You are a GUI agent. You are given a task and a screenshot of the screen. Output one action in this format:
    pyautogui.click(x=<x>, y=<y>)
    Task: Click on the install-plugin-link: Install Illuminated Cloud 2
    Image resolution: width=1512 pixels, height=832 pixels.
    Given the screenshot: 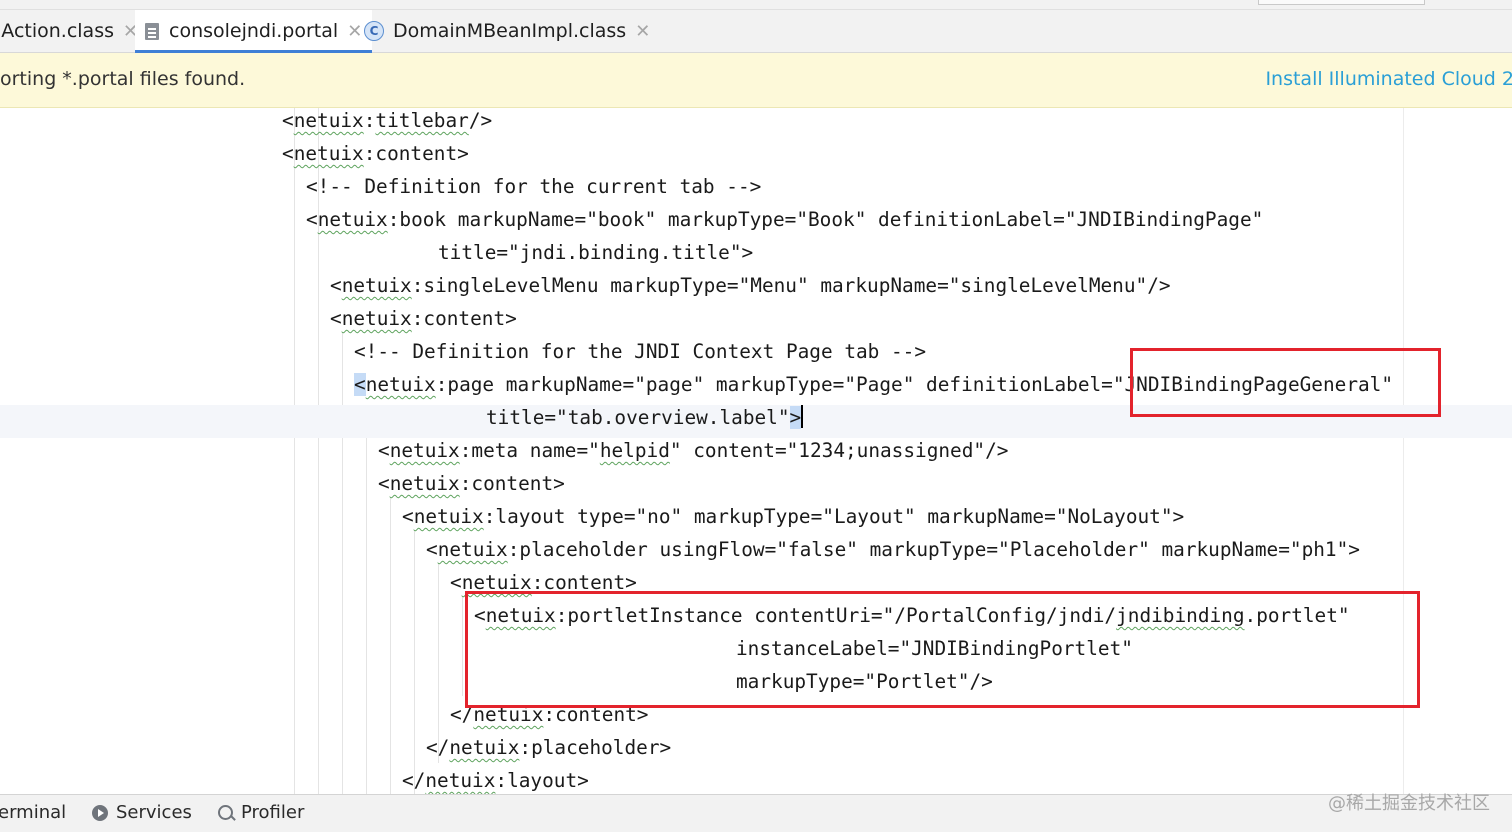 What is the action you would take?
    pyautogui.click(x=1388, y=79)
    